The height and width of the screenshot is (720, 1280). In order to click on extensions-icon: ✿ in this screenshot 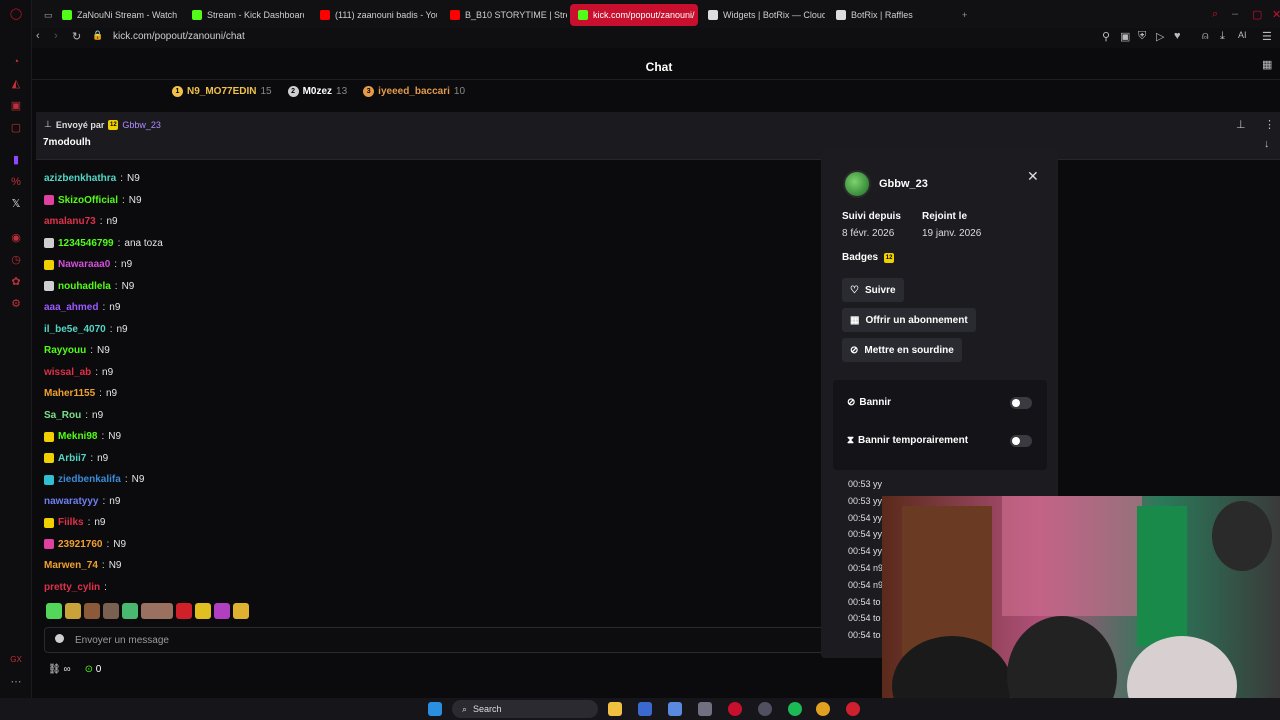, I will do `click(16, 282)`.